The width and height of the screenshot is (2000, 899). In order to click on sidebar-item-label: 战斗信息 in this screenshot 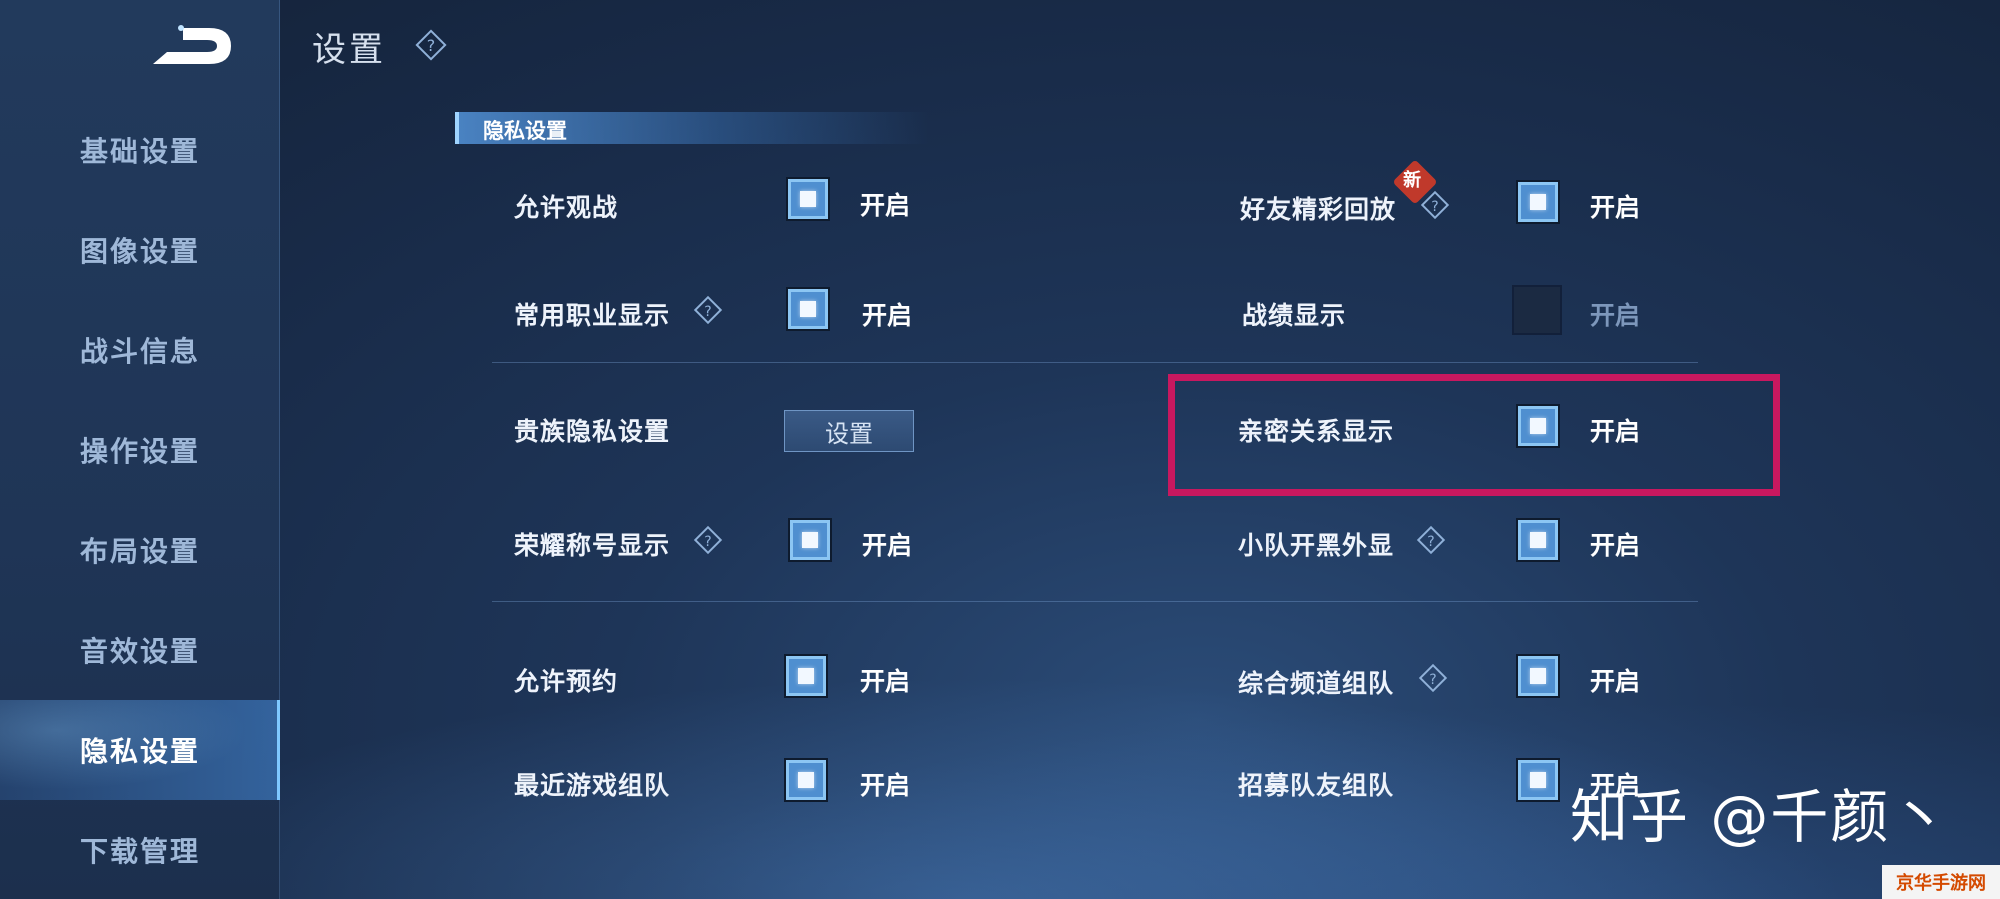, I will do `click(139, 351)`.